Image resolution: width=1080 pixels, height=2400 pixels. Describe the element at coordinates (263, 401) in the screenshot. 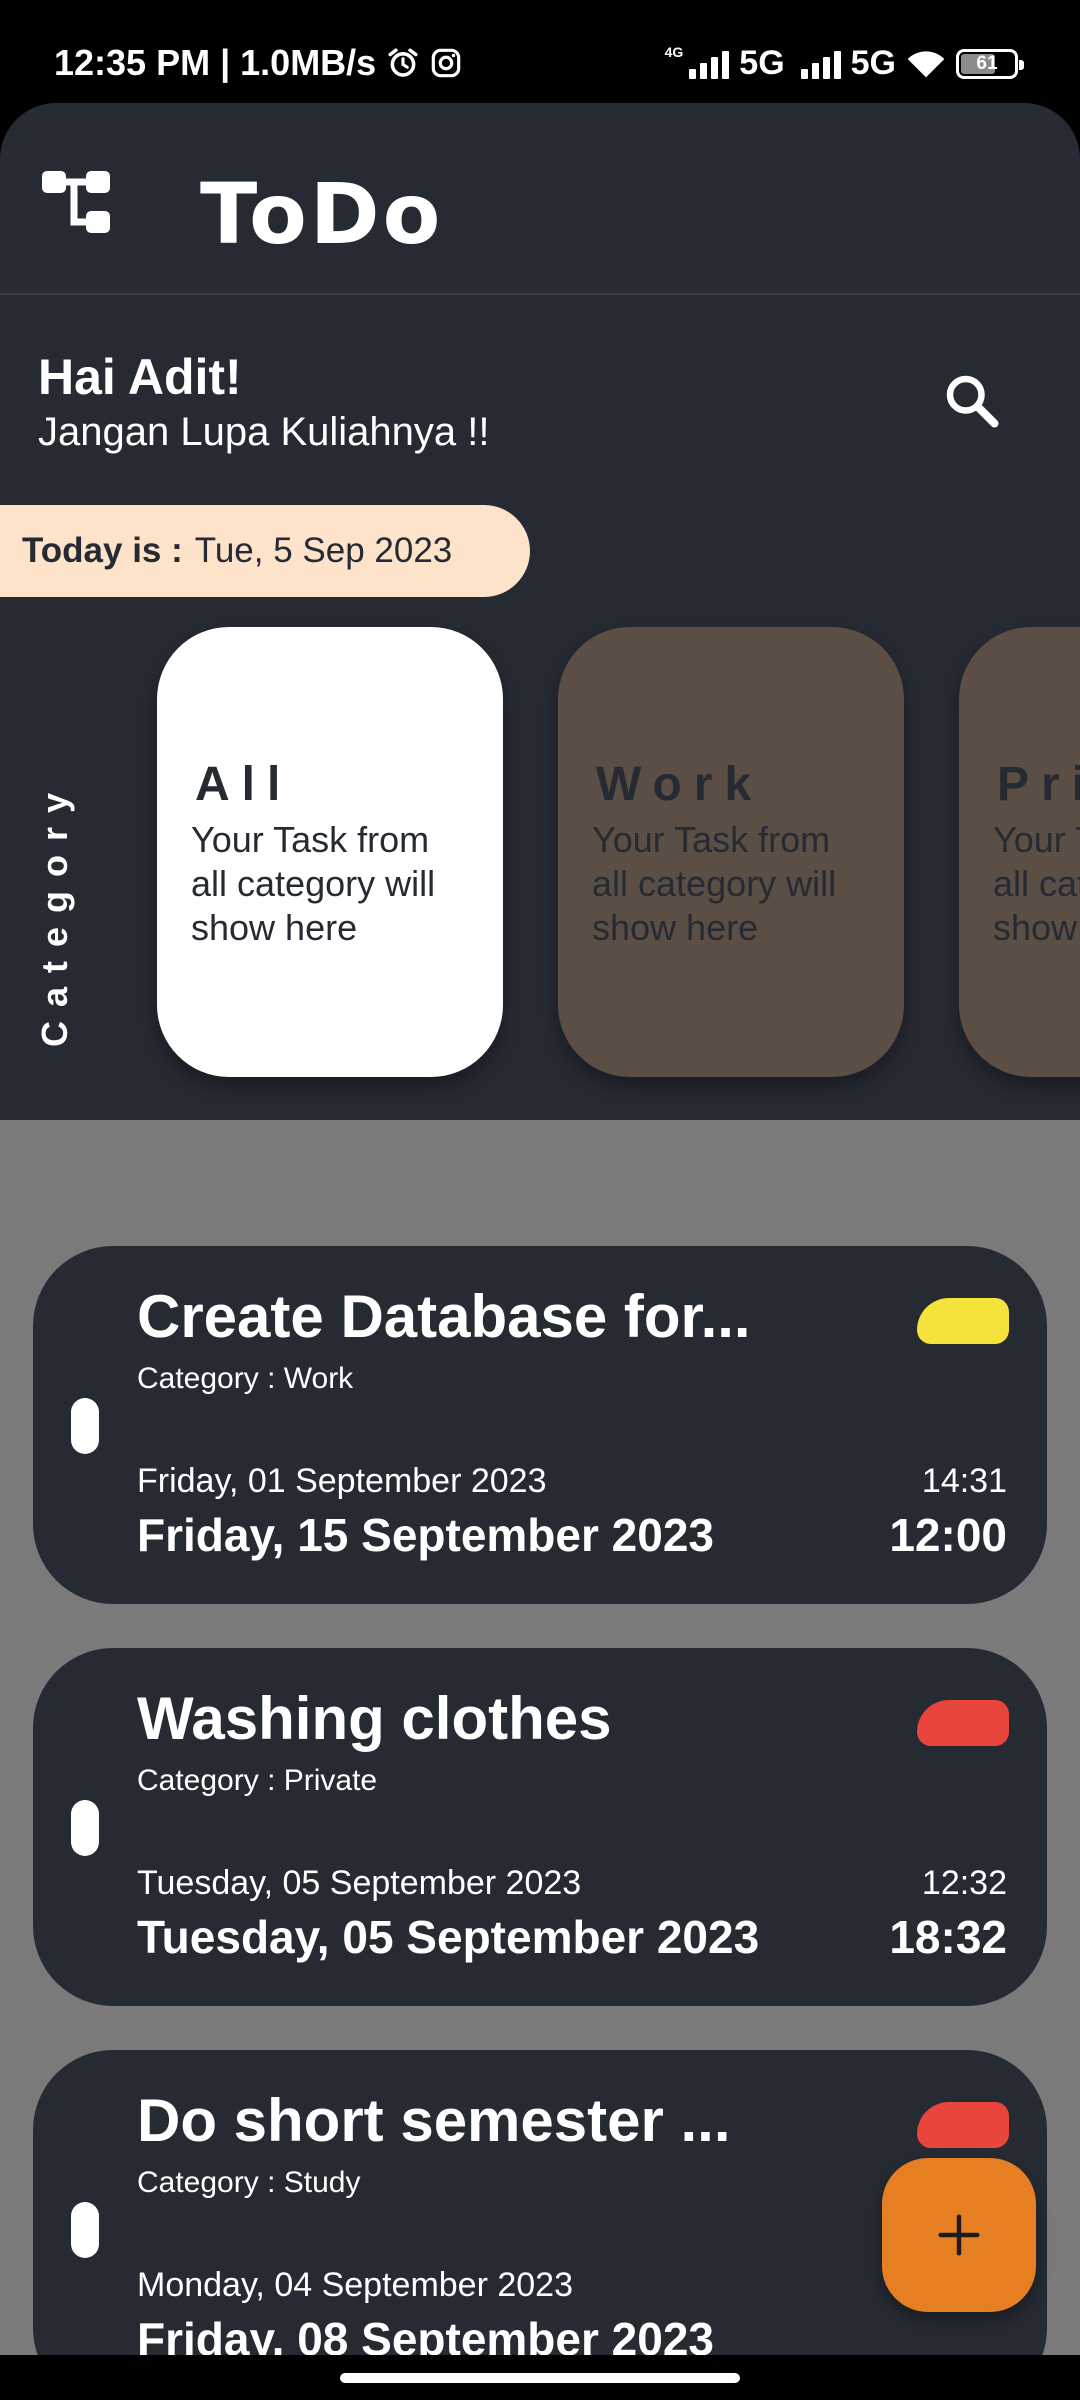

I see `greeting: Hai Adit! Jangan Lupa Kuliahnya !!` at that location.